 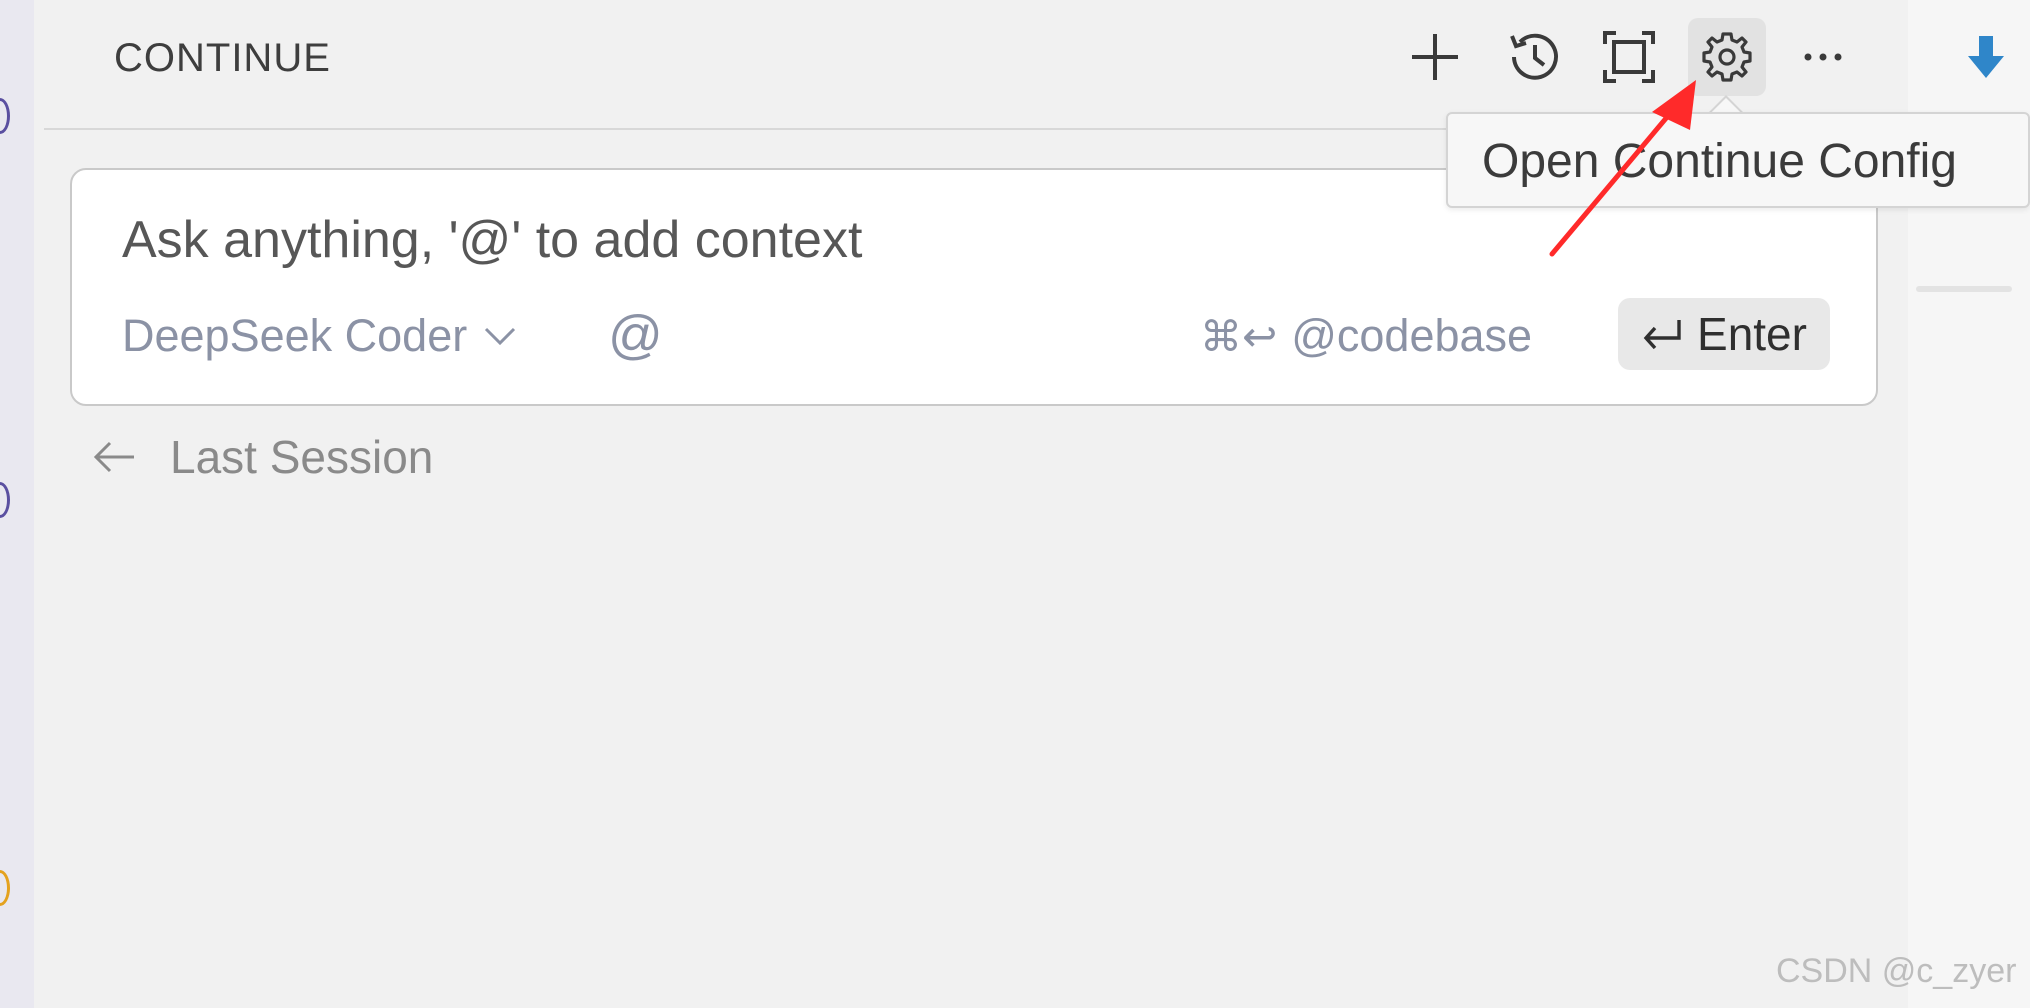 I want to click on open-config-button, so click(x=1727, y=57).